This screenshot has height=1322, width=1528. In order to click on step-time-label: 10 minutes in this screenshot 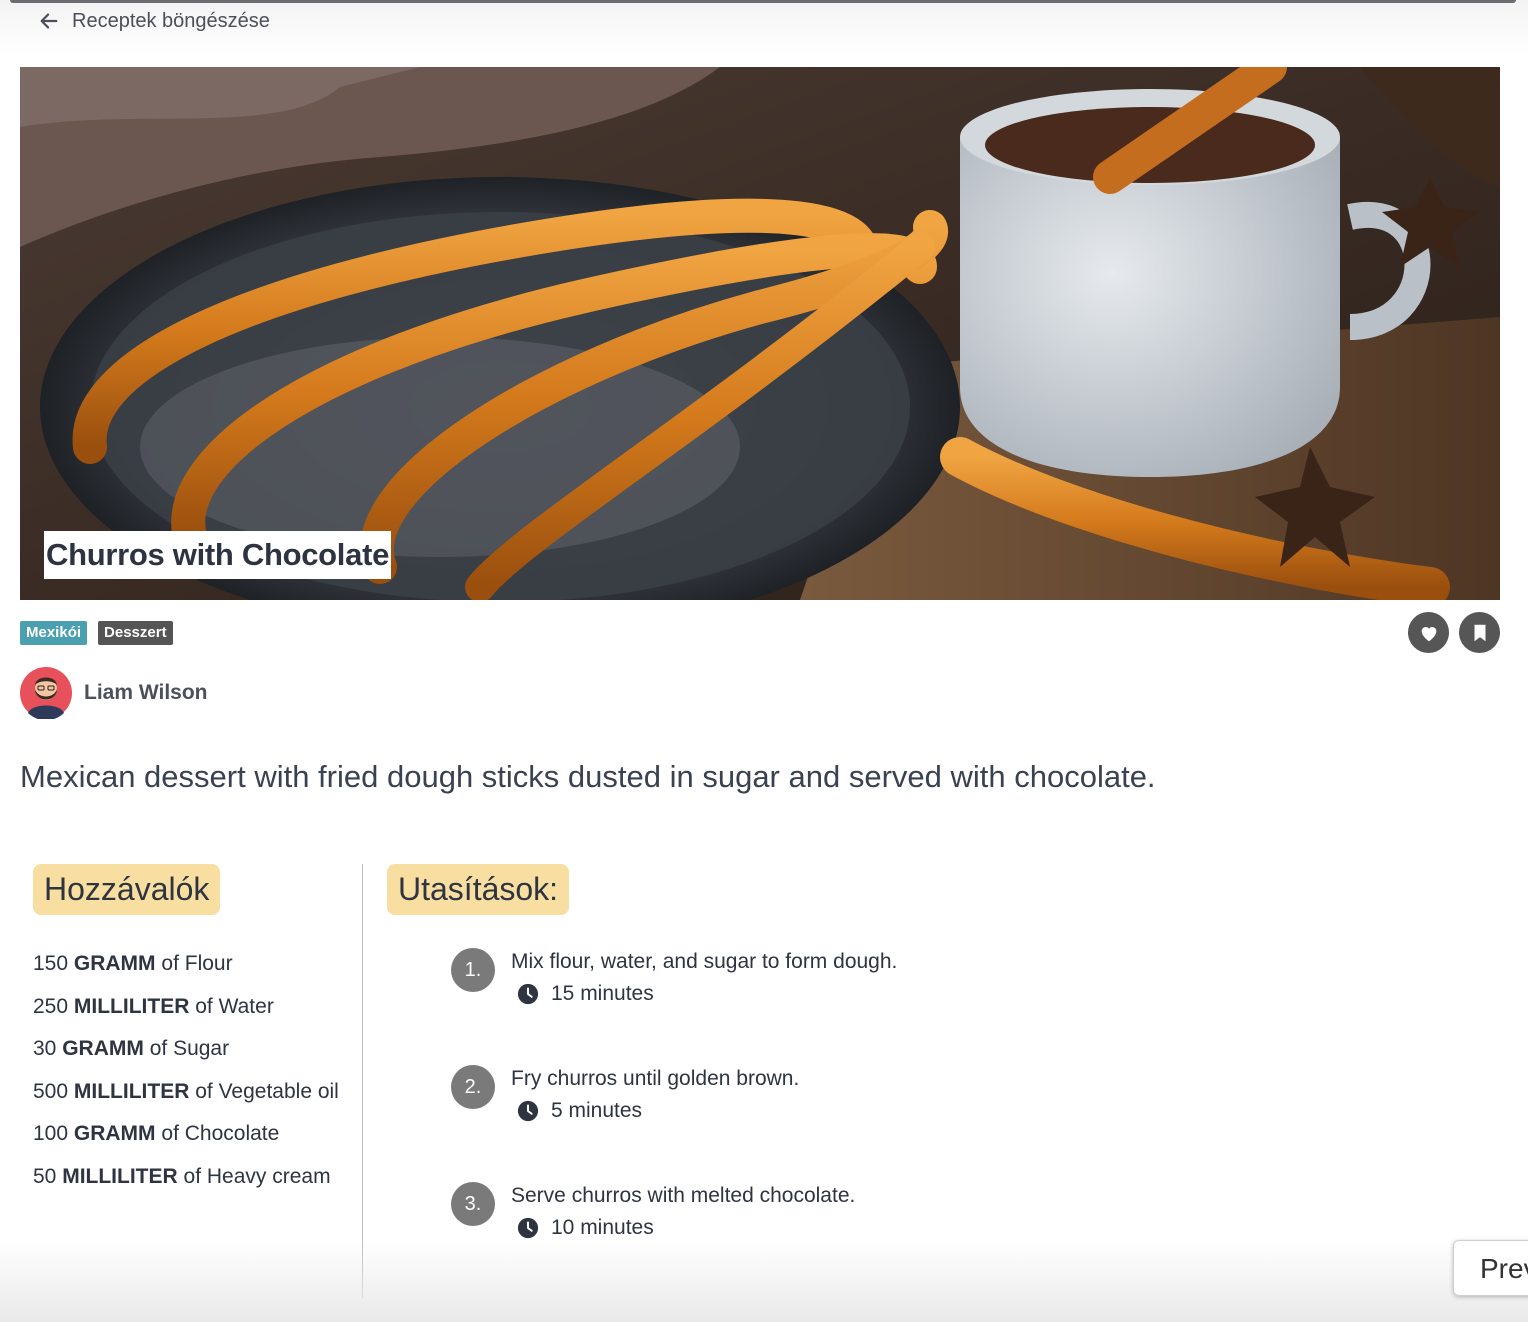, I will do `click(602, 1227)`.